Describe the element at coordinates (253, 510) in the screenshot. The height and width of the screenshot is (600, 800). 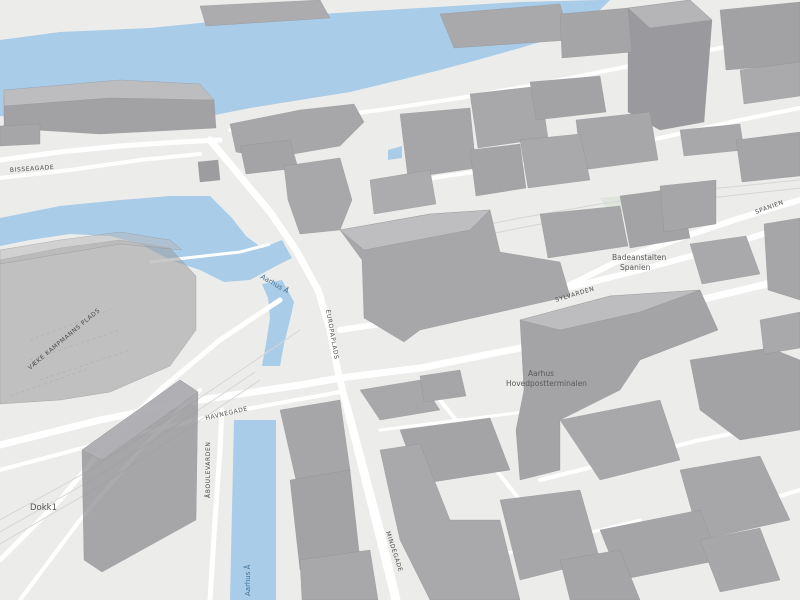
I see `river-aa-lower` at that location.